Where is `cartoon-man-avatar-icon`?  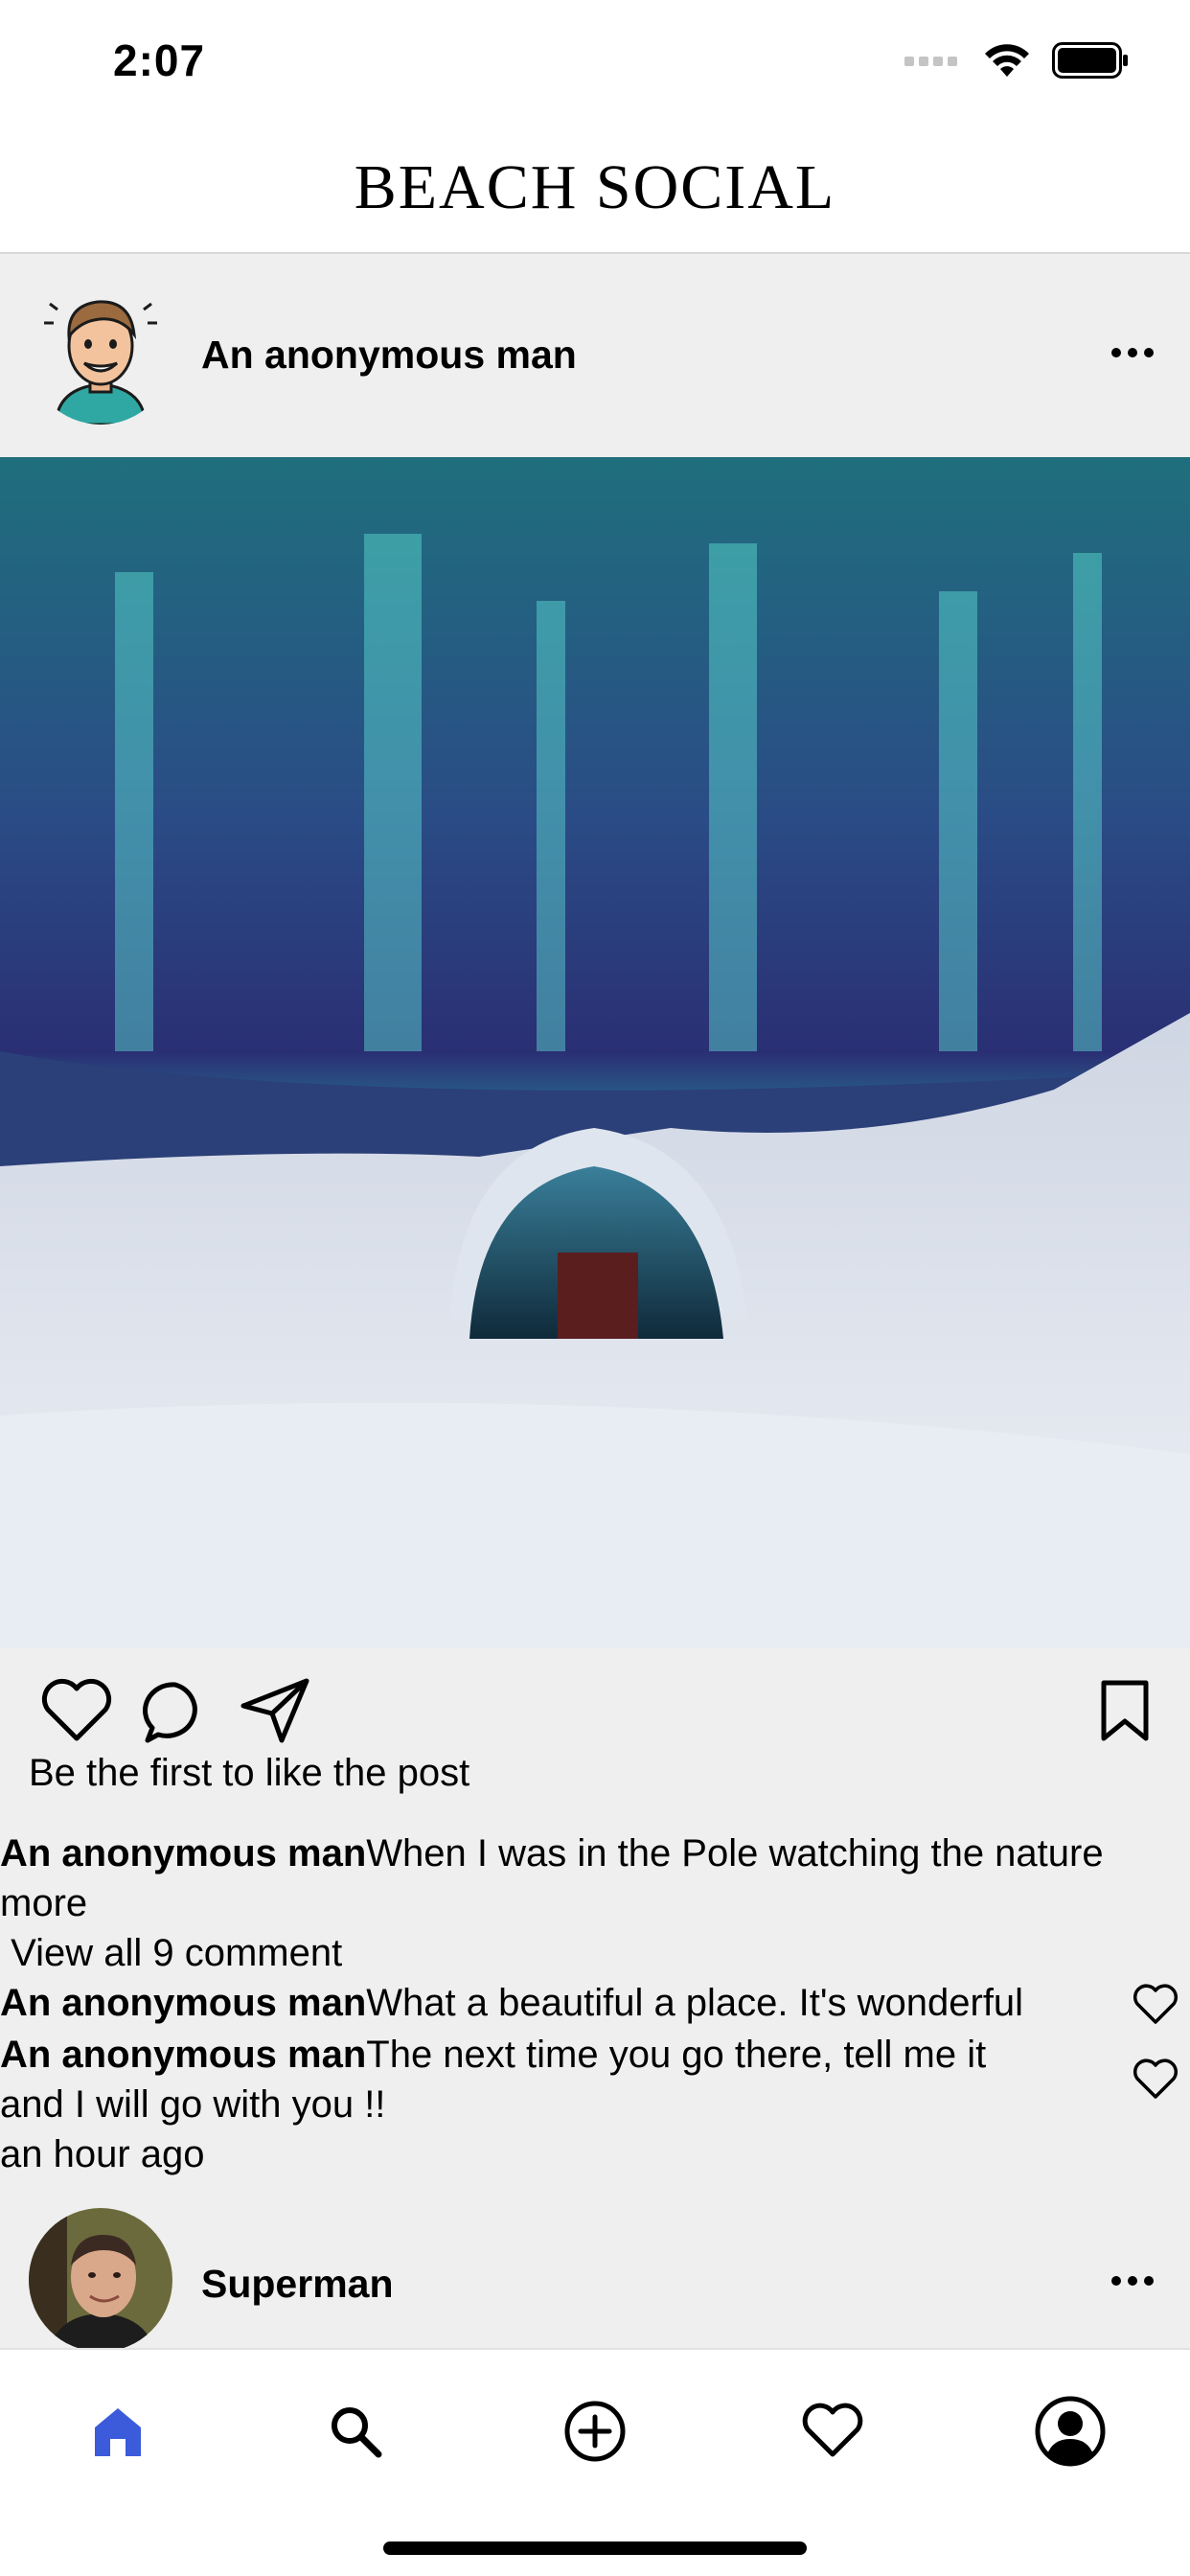 cartoon-man-avatar-icon is located at coordinates (101, 353).